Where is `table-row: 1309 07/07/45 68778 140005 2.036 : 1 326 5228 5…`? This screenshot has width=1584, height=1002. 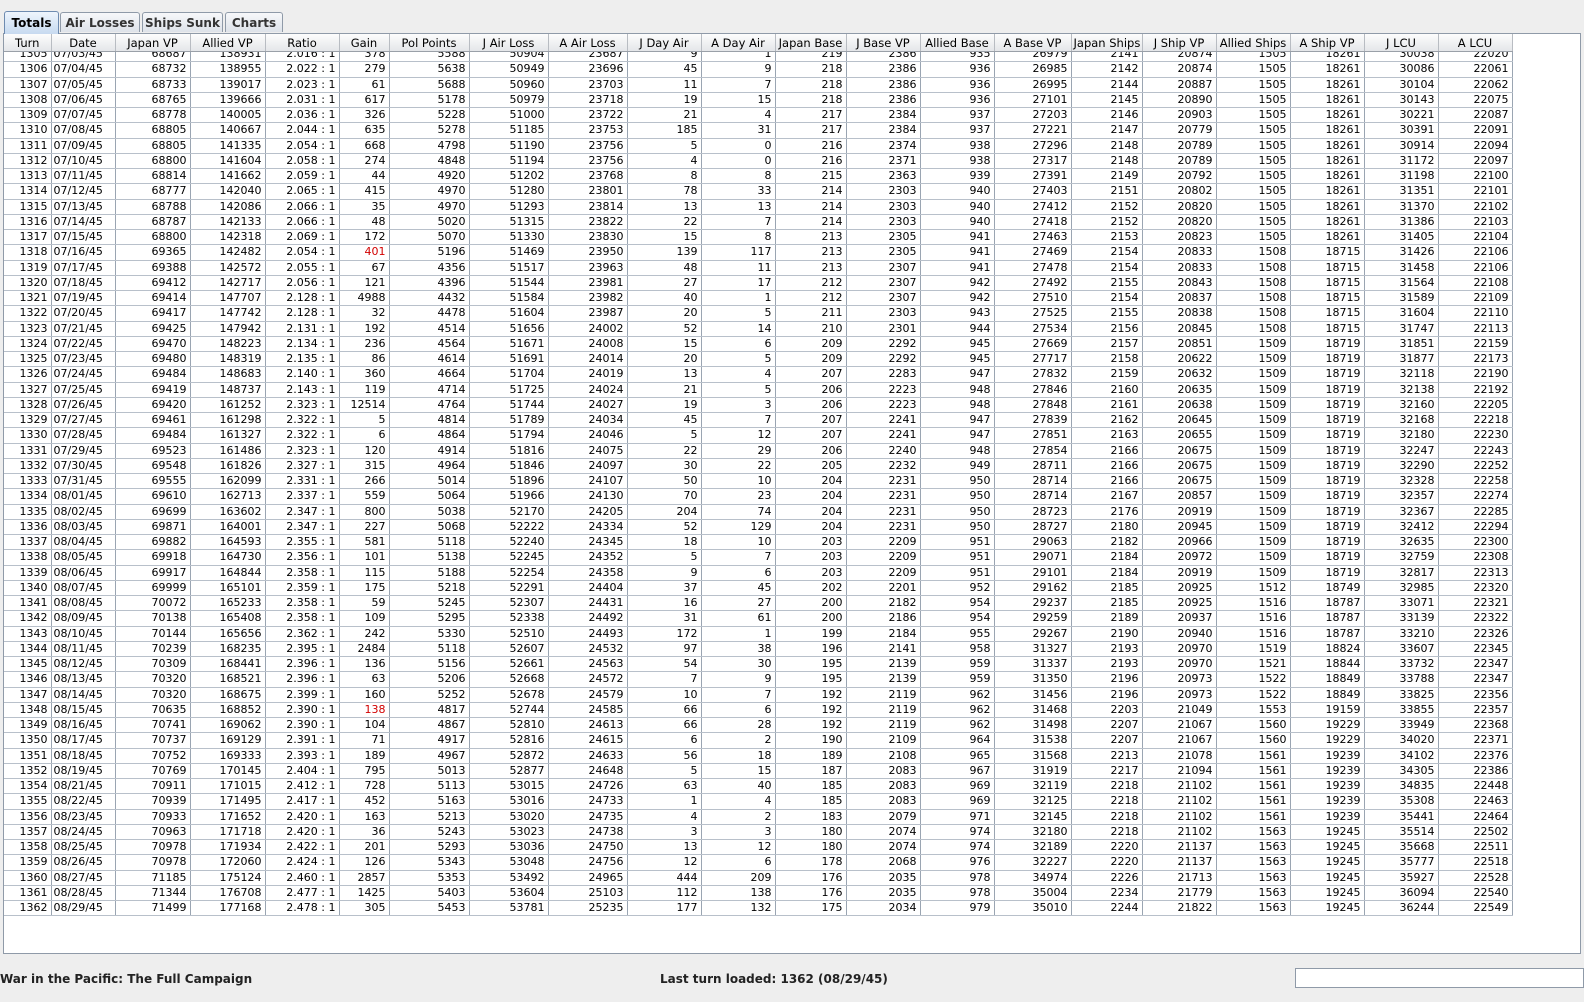
table-row: 1309 07/07/45 68778 140005 2.036 : 1 326 5228 5… is located at coordinates (758, 115).